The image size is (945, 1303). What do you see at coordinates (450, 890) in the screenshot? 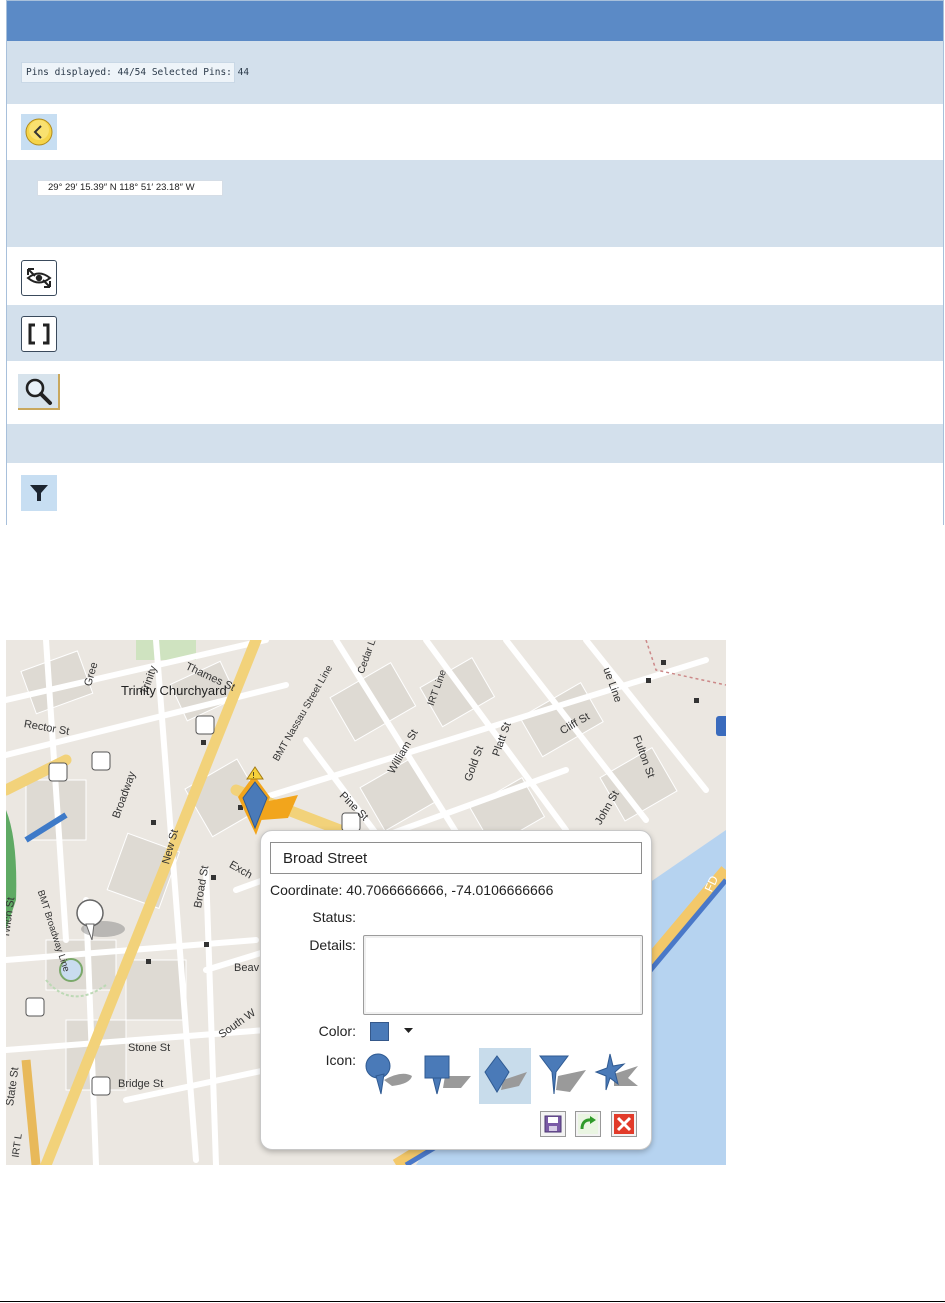
I see `coordinate-value: 40.7066666666, -74.0106666666` at bounding box center [450, 890].